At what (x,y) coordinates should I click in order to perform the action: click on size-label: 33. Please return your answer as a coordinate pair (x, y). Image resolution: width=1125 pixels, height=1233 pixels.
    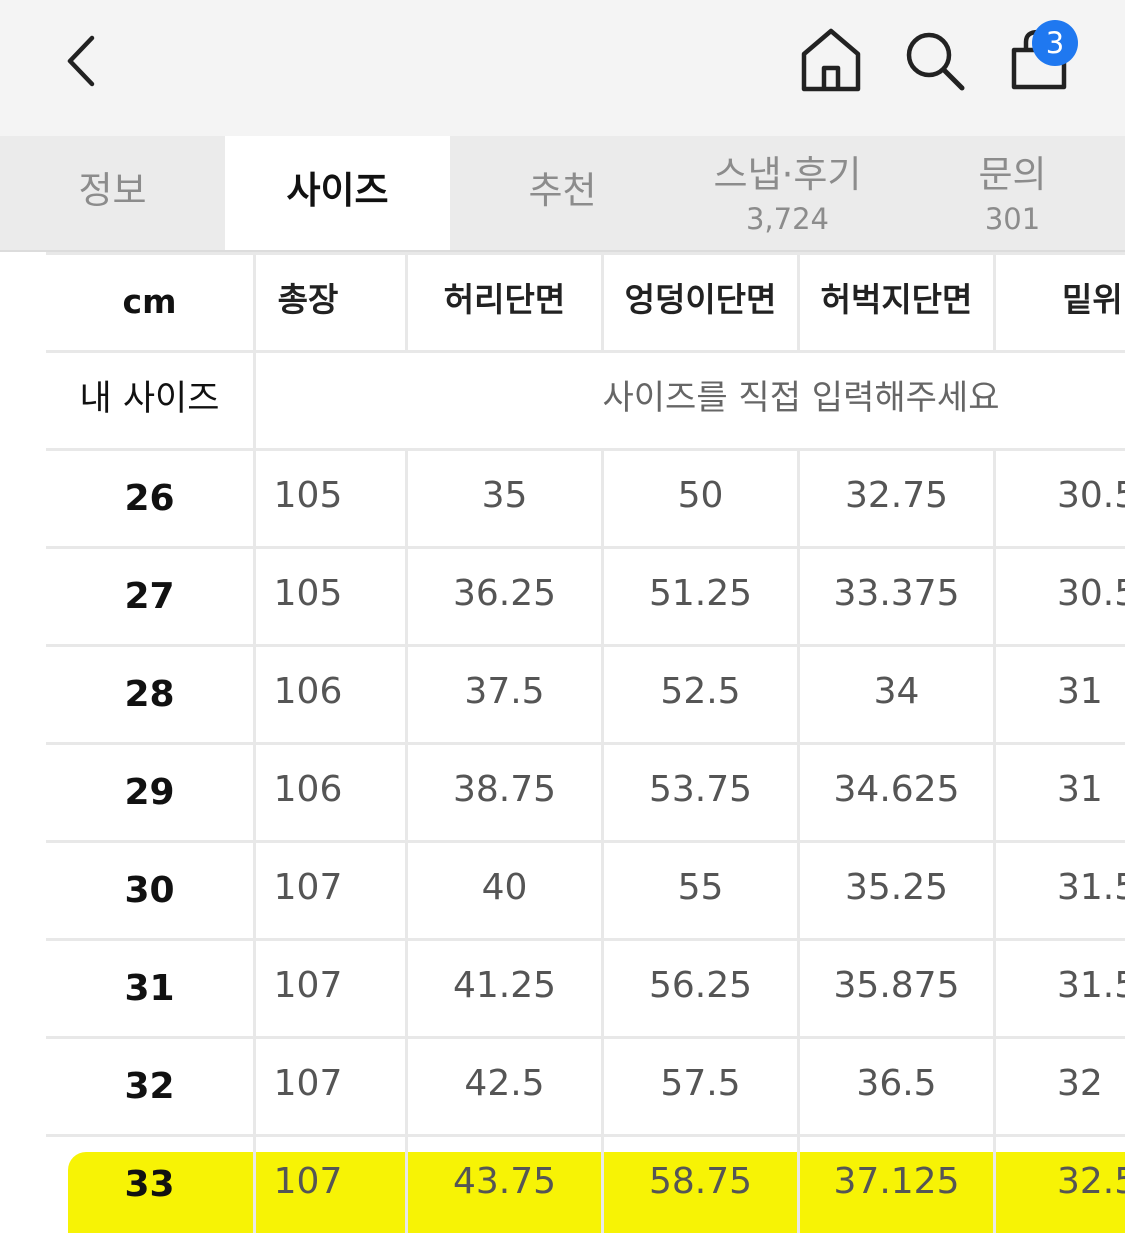
    Looking at the image, I should click on (149, 1184).